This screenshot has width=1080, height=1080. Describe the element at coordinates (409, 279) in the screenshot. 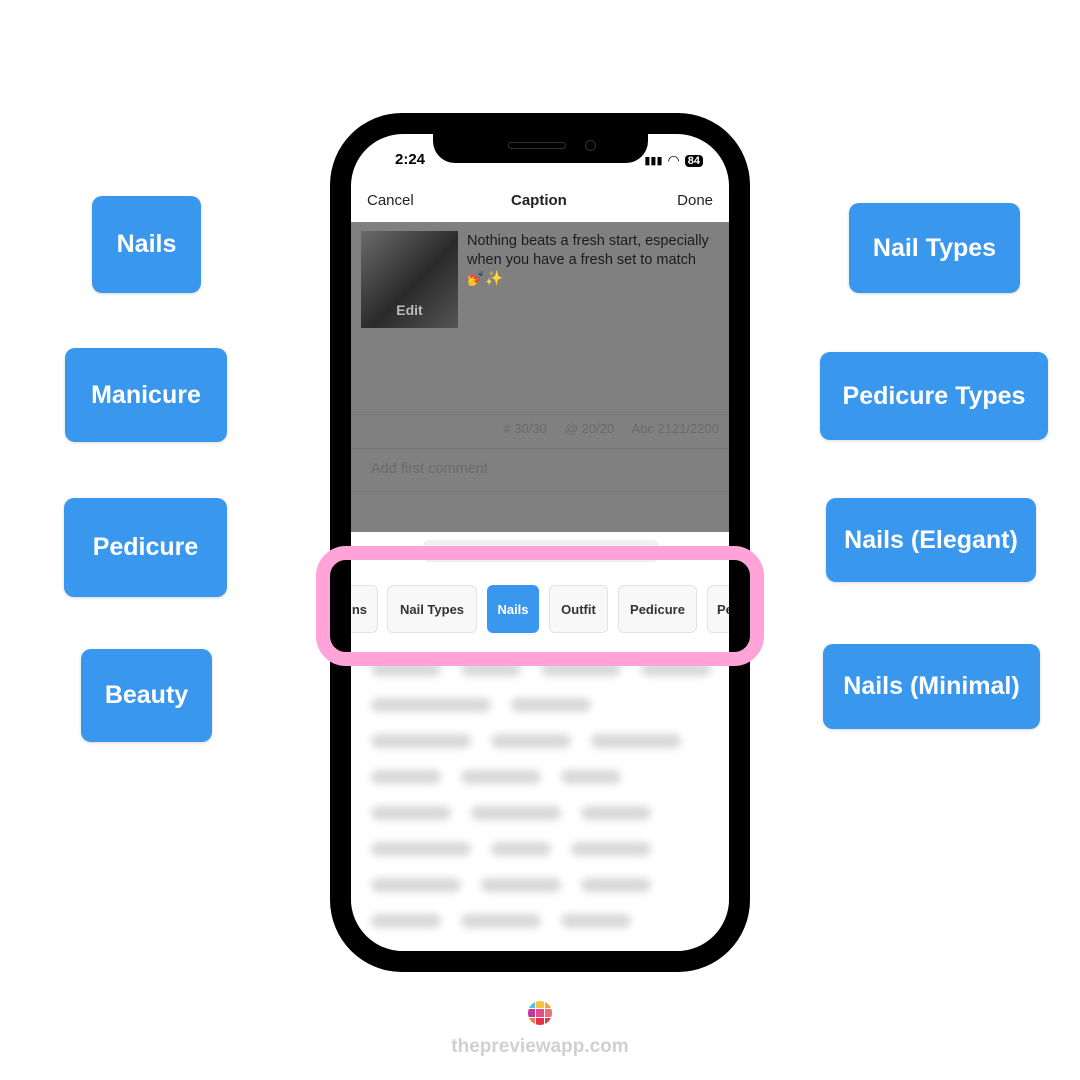

I see `post-thumbnail: Edit` at that location.